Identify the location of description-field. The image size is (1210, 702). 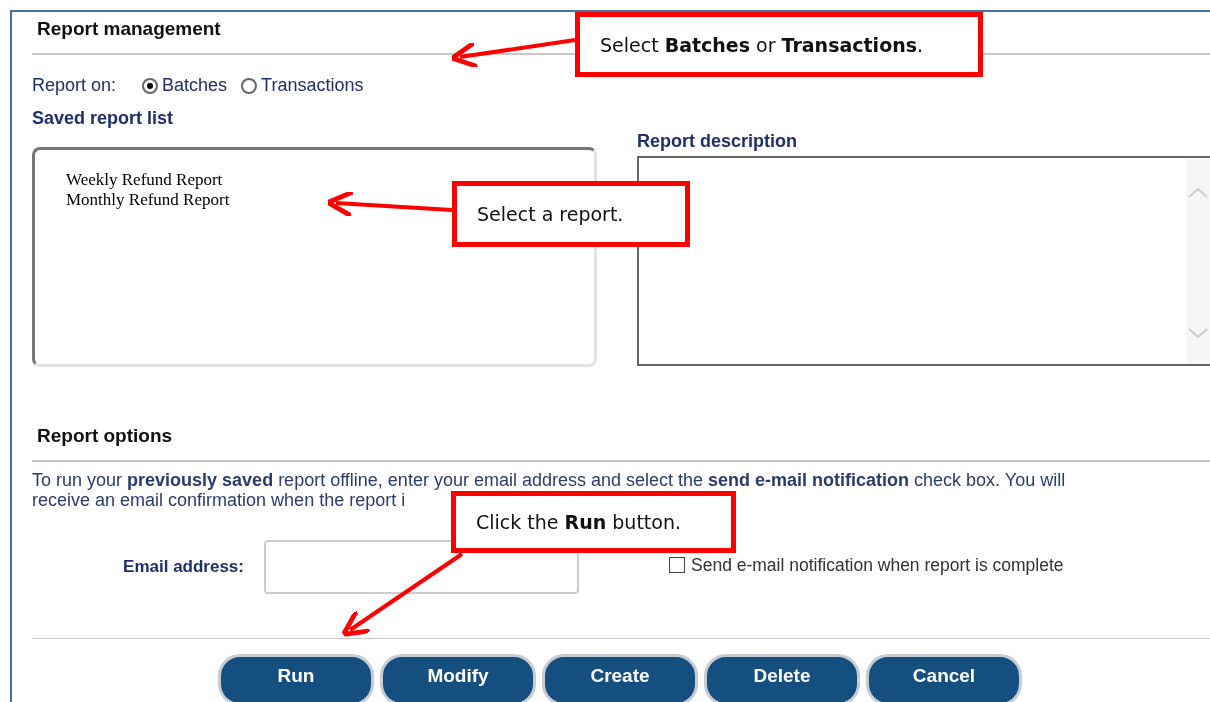
(923, 261).